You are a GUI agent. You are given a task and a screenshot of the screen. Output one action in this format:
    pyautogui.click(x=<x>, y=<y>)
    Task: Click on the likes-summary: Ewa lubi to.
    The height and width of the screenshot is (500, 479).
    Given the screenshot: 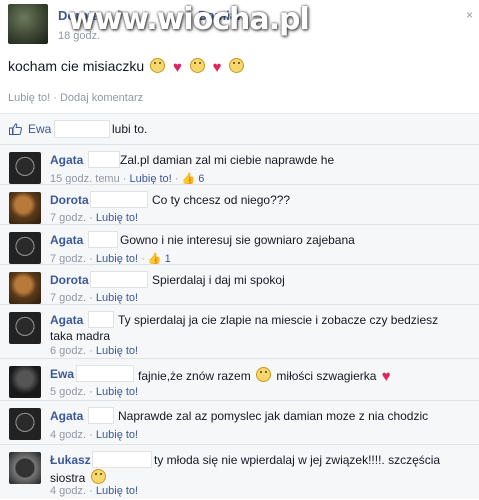 What is the action you would take?
    pyautogui.click(x=239, y=129)
    